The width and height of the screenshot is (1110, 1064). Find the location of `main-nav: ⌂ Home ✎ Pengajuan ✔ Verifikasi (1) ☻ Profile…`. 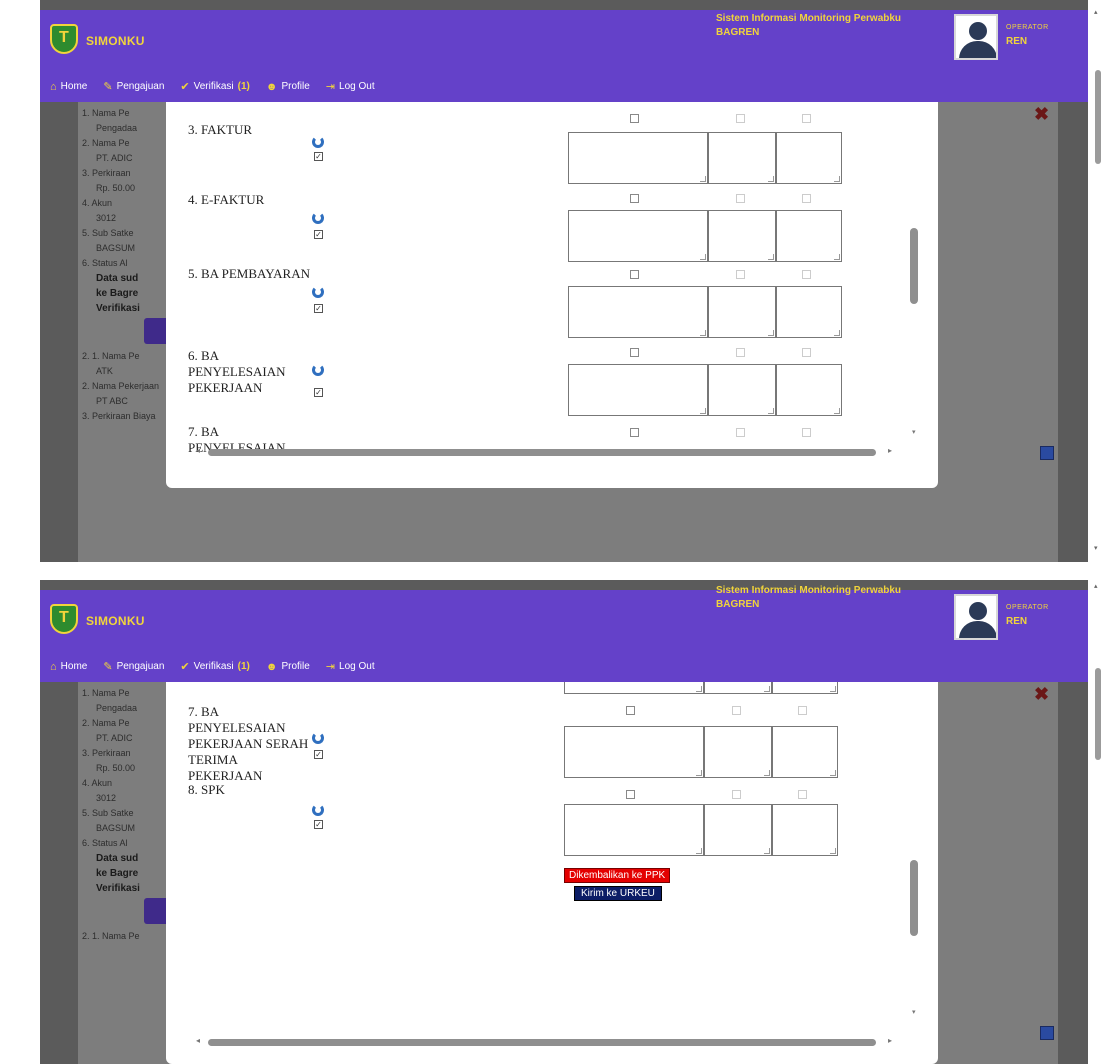

main-nav: ⌂ Home ✎ Pengajuan ✔ Verifikasi (1) ☻ Profile… is located at coordinates (212, 667).